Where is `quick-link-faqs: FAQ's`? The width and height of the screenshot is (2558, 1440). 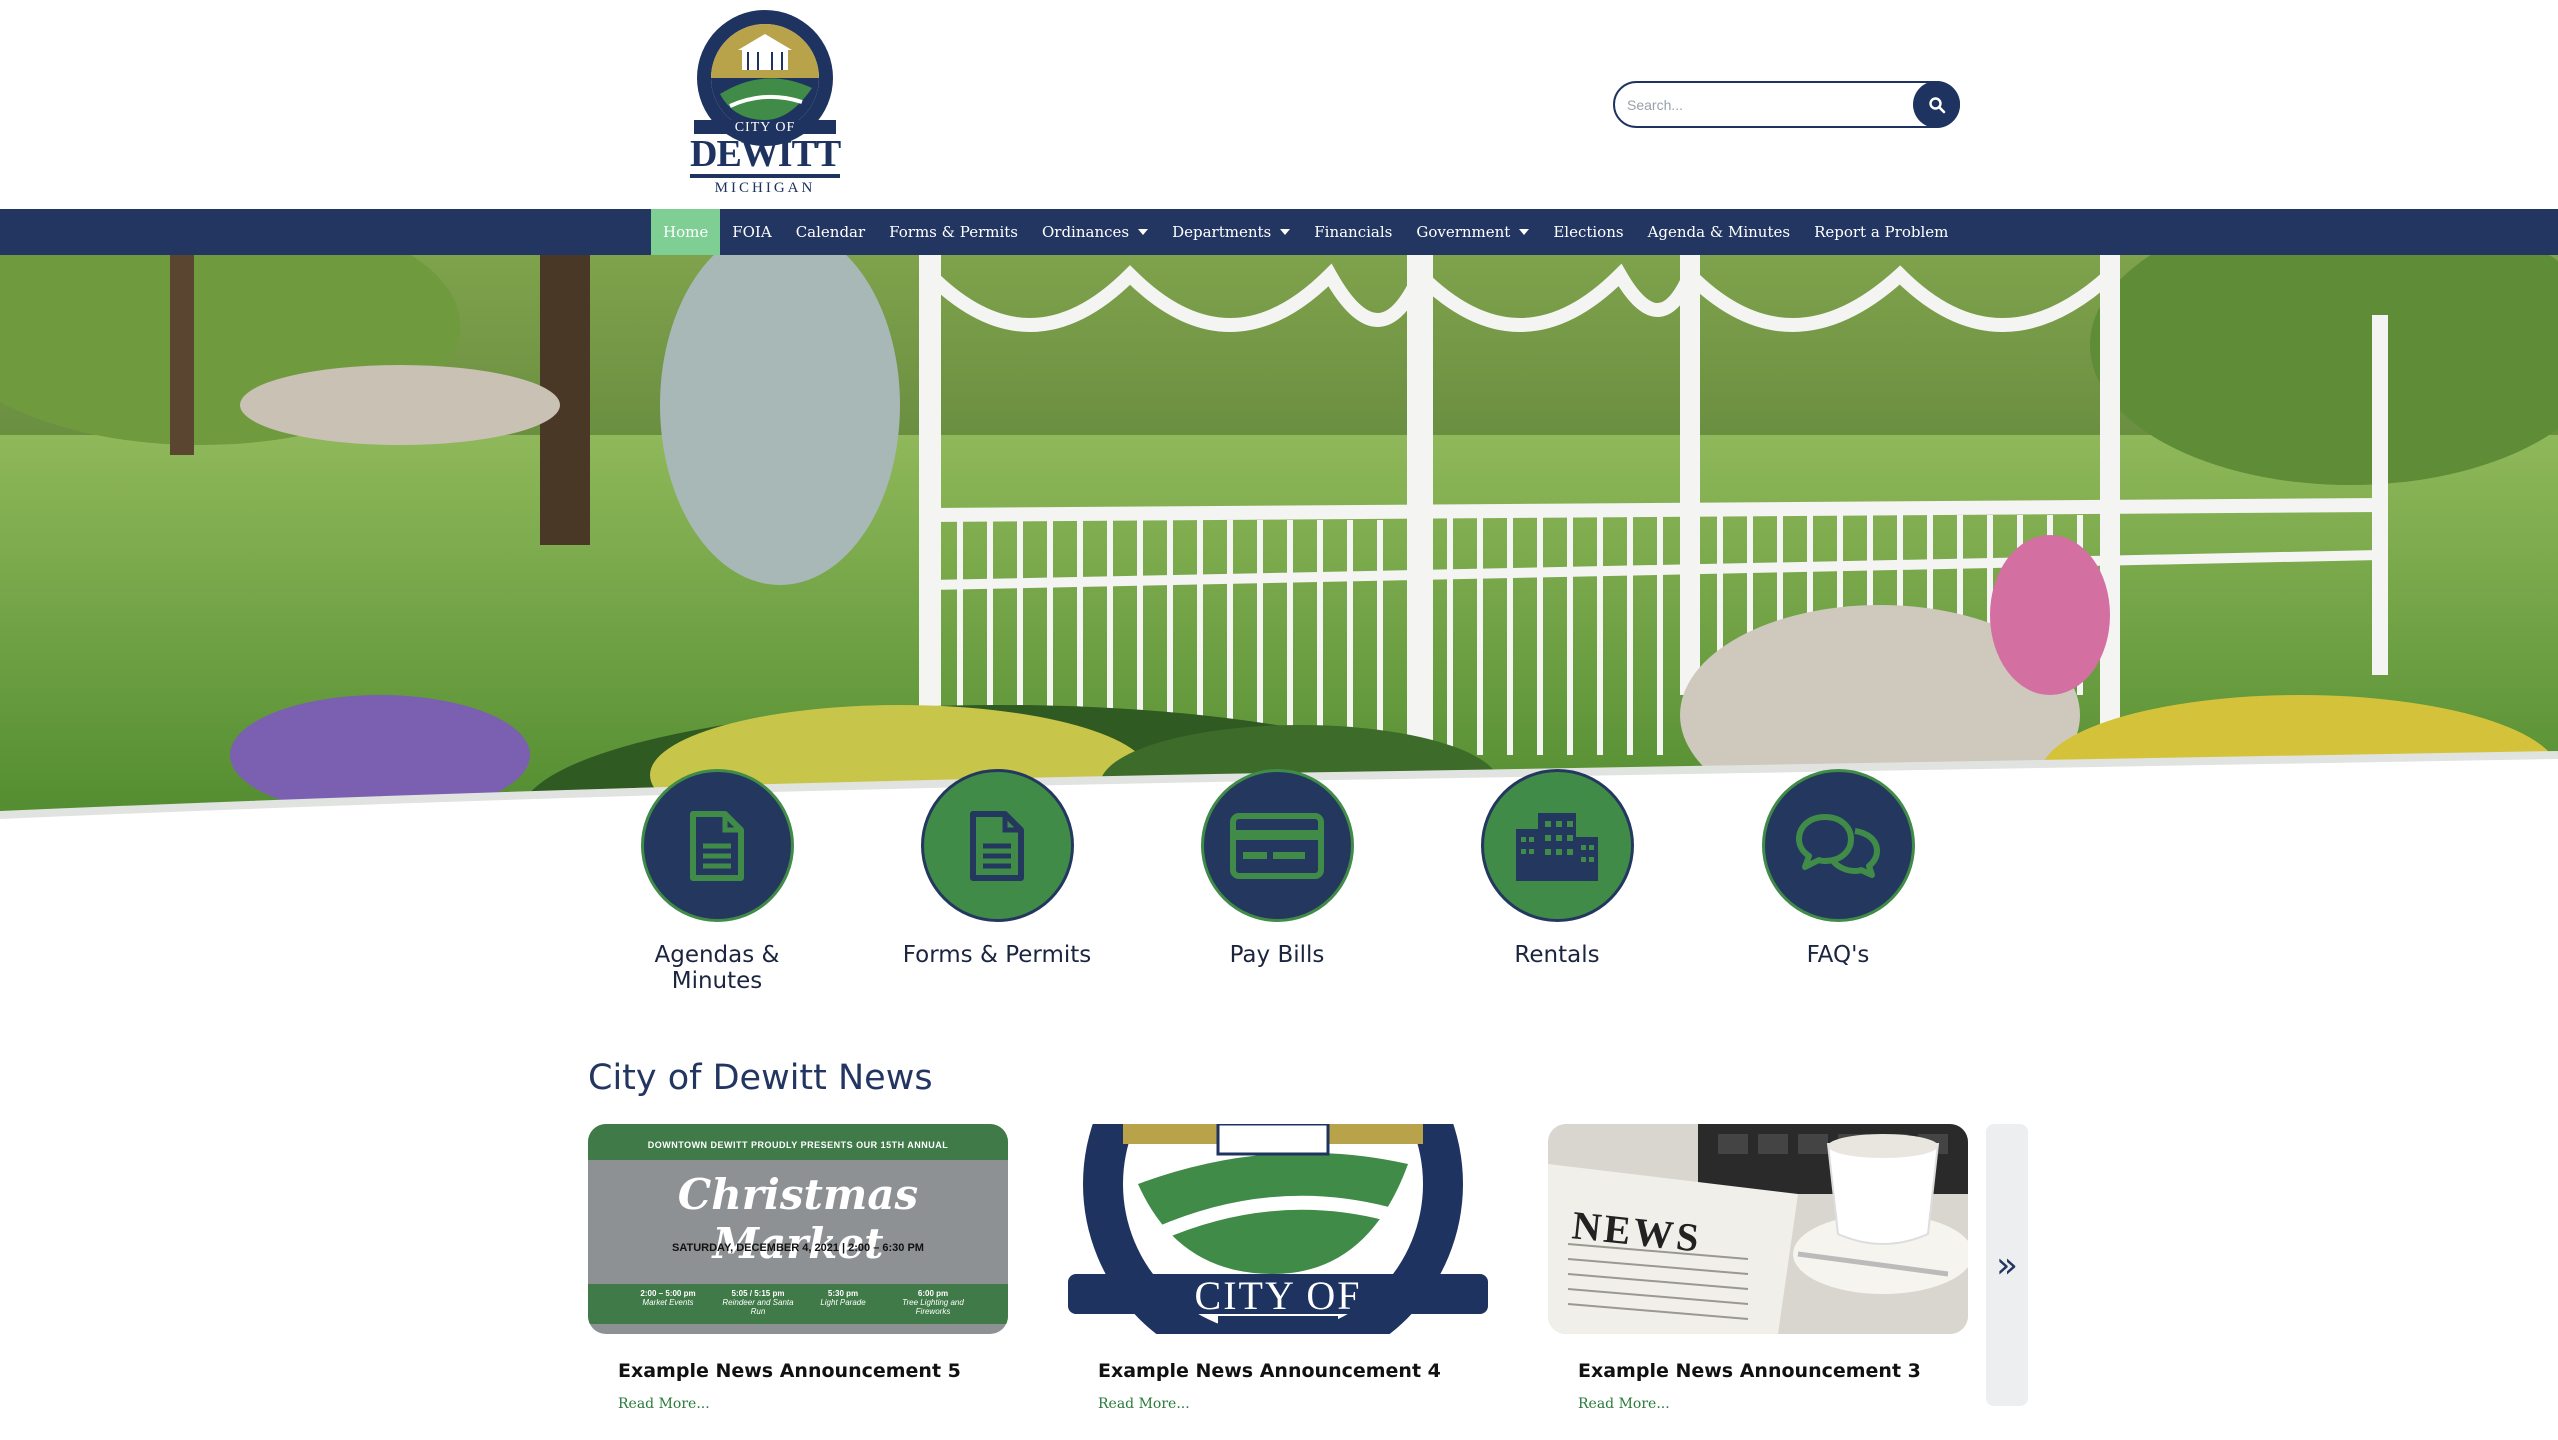
quick-link-faqs: FAQ's is located at coordinates (1838, 868).